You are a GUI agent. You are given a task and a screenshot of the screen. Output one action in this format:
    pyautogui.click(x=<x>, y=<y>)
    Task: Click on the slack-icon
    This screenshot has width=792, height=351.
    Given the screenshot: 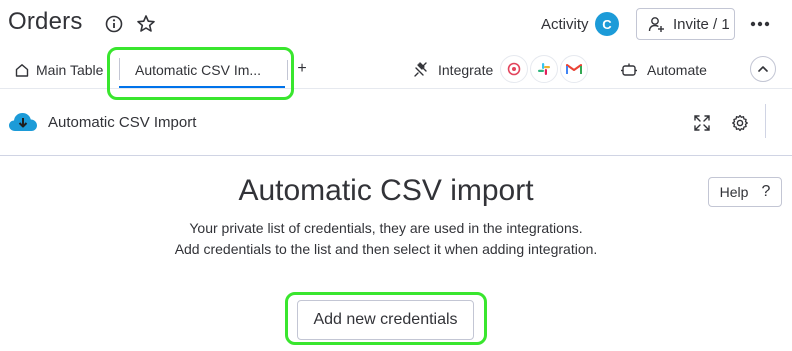 What is the action you would take?
    pyautogui.click(x=544, y=69)
    